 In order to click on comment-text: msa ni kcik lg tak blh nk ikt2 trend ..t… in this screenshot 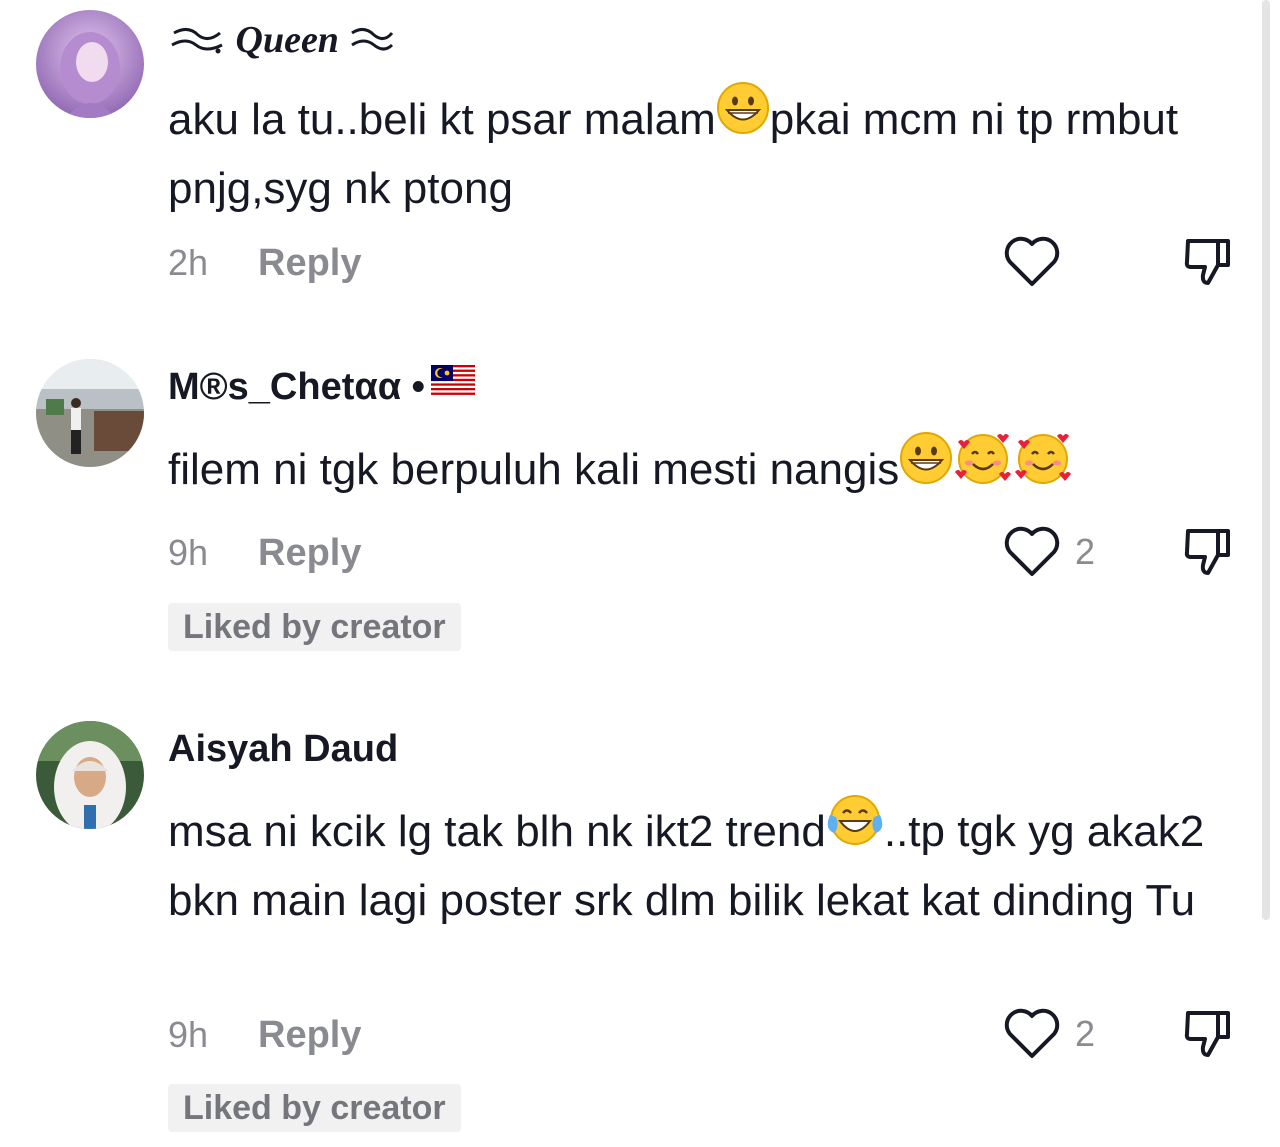, I will do `click(705, 865)`.